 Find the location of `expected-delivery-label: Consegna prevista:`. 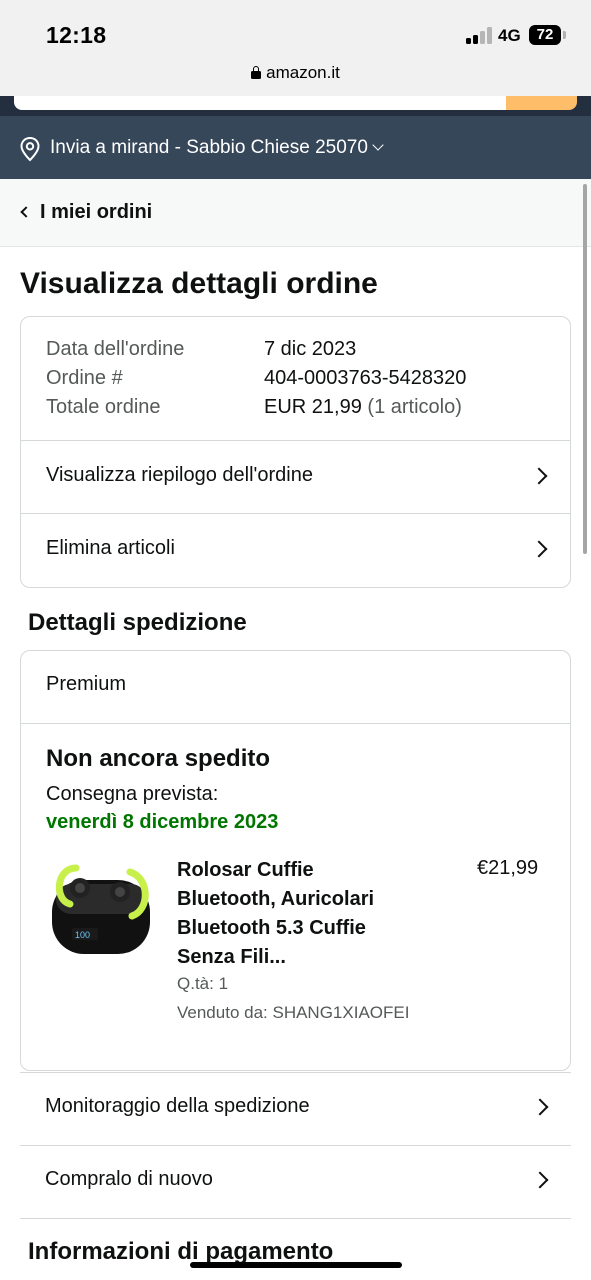

expected-delivery-label: Consegna prevista: is located at coordinates (132, 794).